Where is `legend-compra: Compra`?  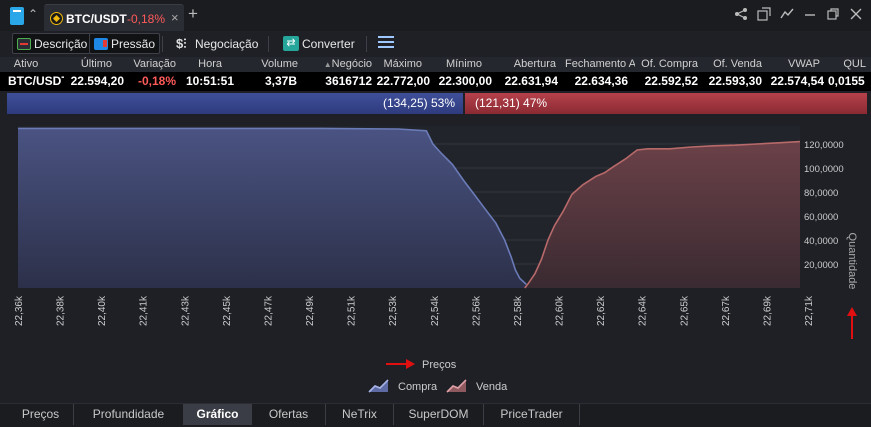
legend-compra: Compra is located at coordinates (403, 386).